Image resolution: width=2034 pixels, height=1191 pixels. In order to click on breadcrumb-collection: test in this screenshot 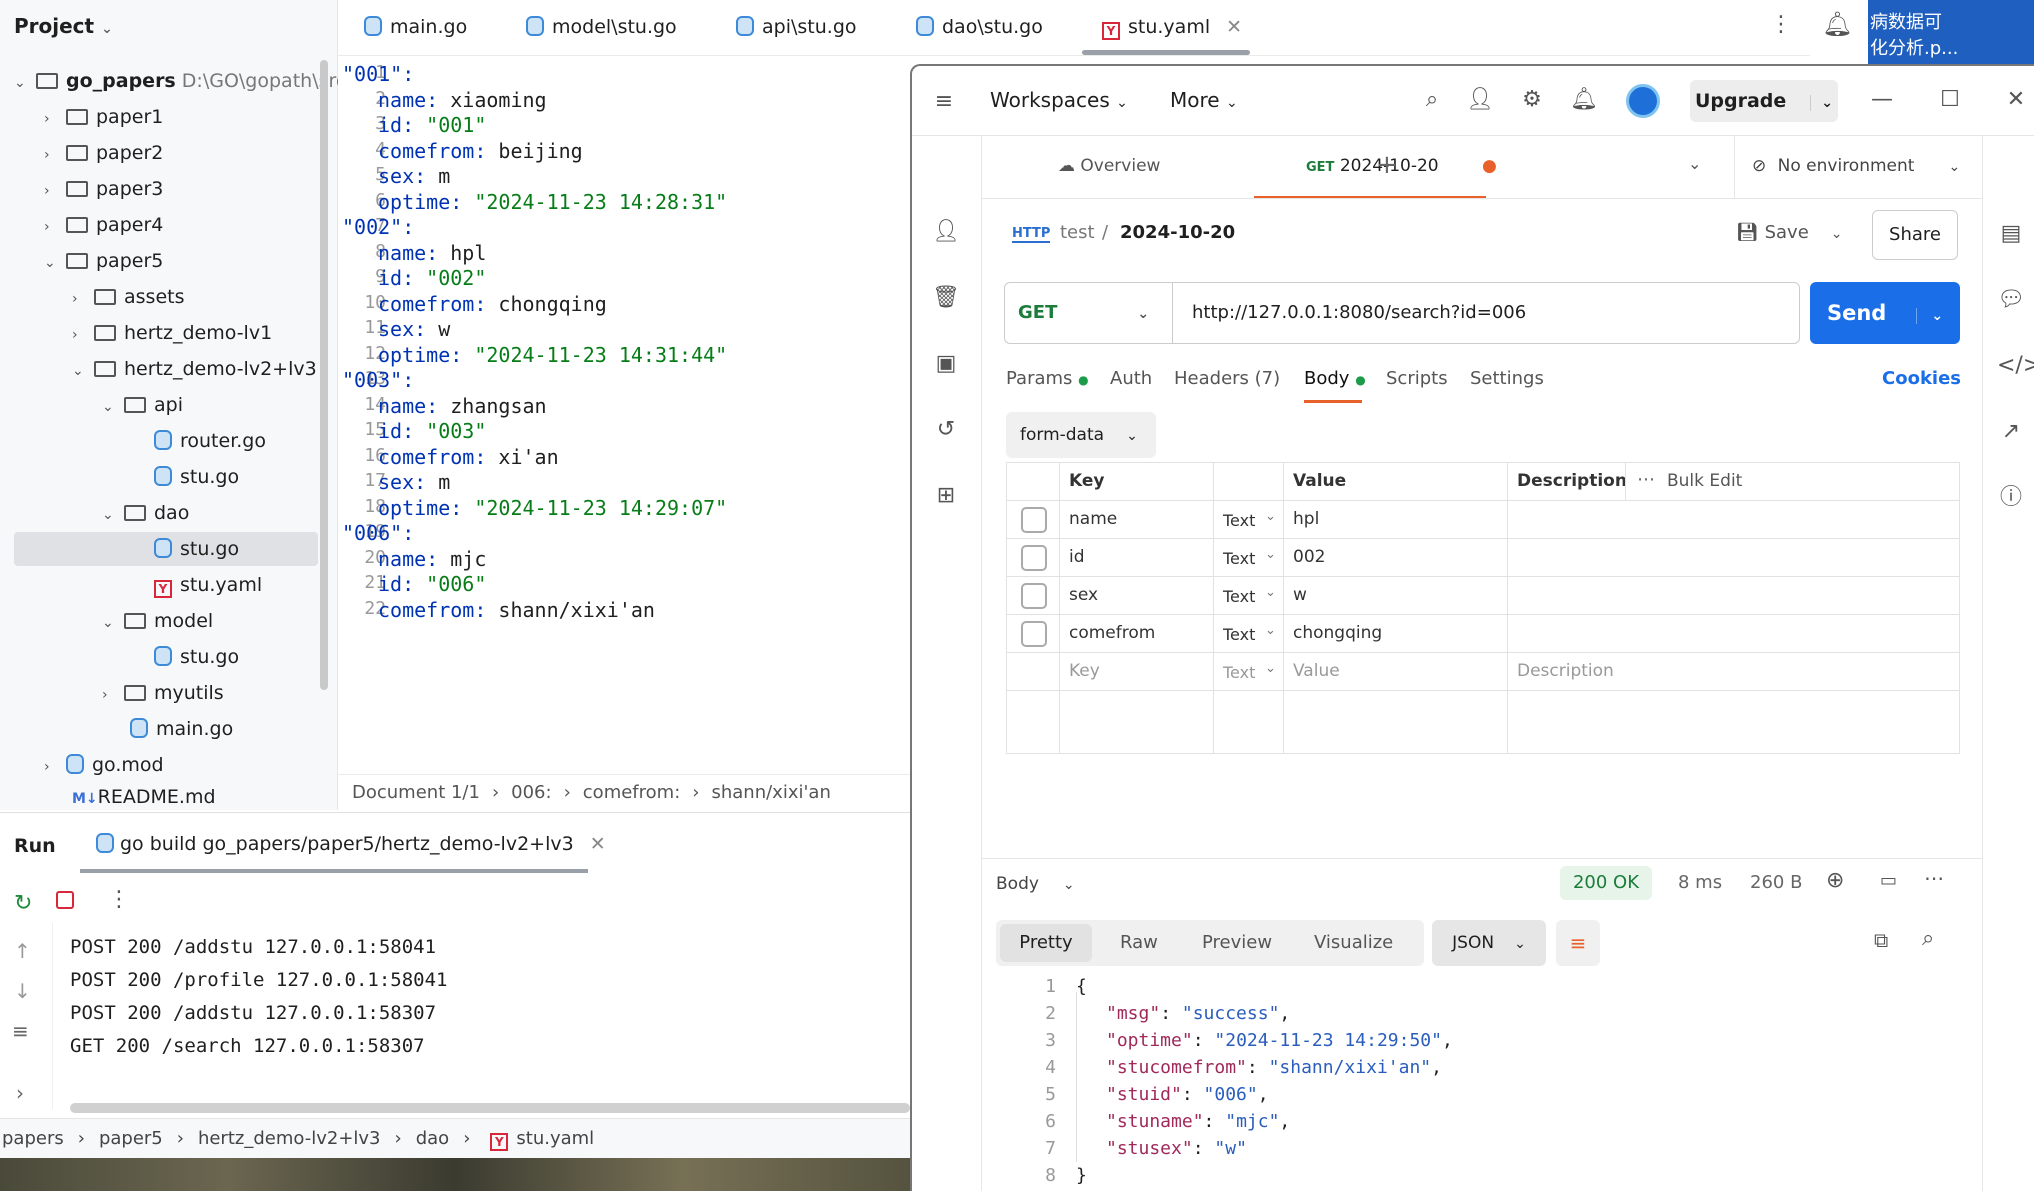, I will do `click(1077, 232)`.